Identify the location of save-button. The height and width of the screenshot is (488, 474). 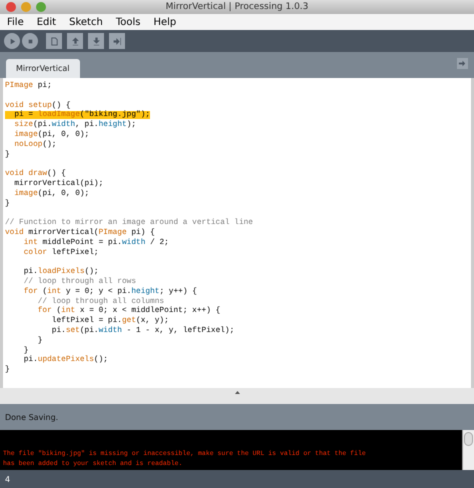
(96, 41).